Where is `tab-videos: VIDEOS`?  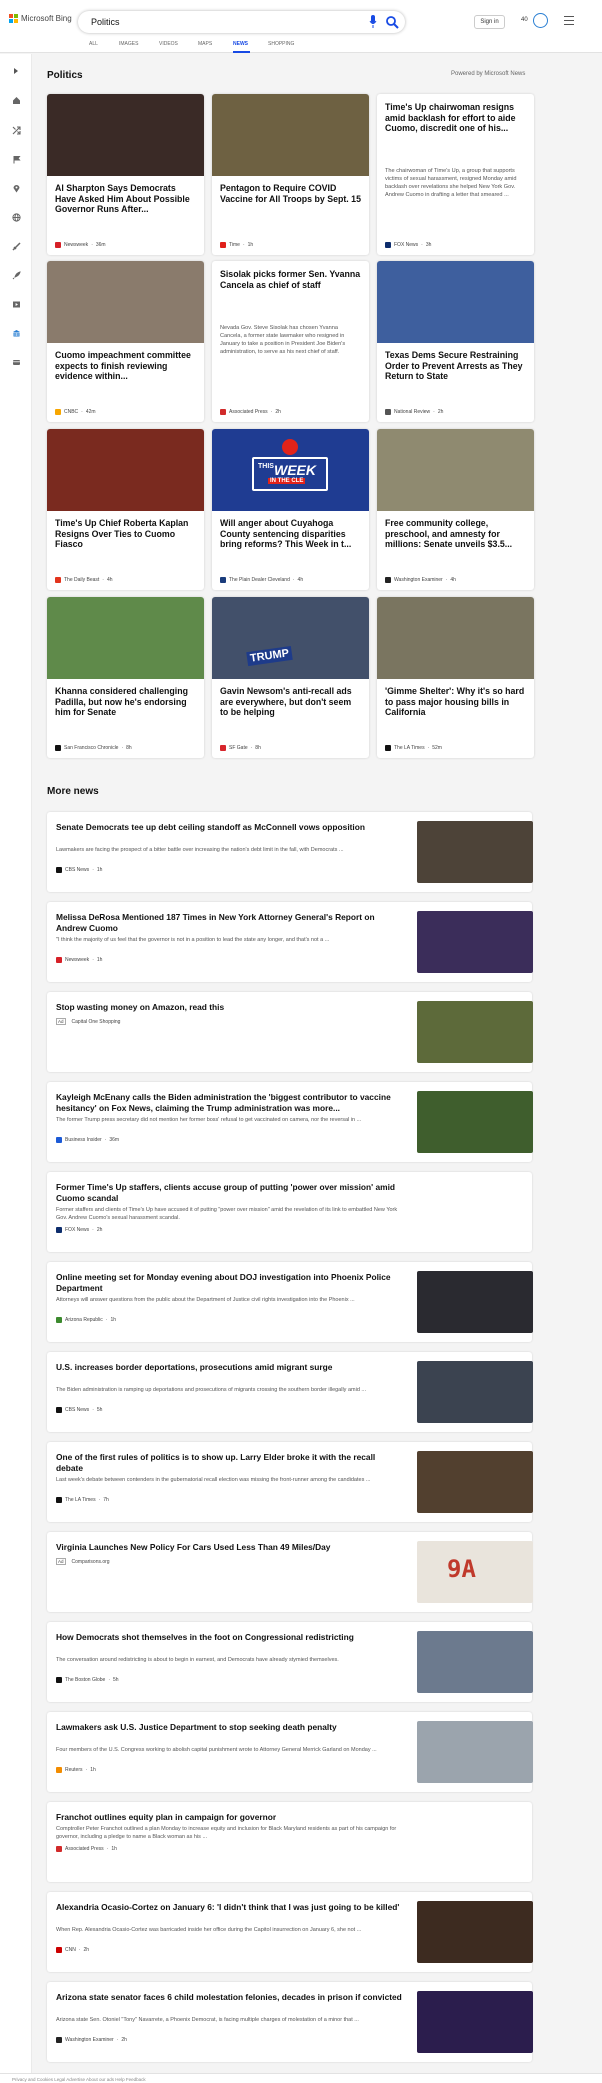
tab-videos: VIDEOS is located at coordinates (168, 44).